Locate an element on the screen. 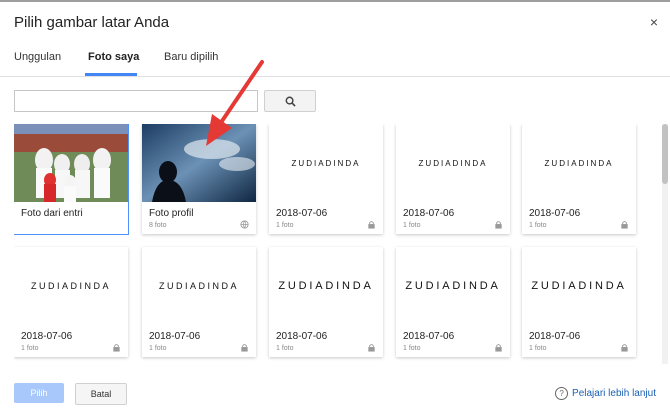 This screenshot has height=417, width=670. group-photo-image is located at coordinates (71, 163).